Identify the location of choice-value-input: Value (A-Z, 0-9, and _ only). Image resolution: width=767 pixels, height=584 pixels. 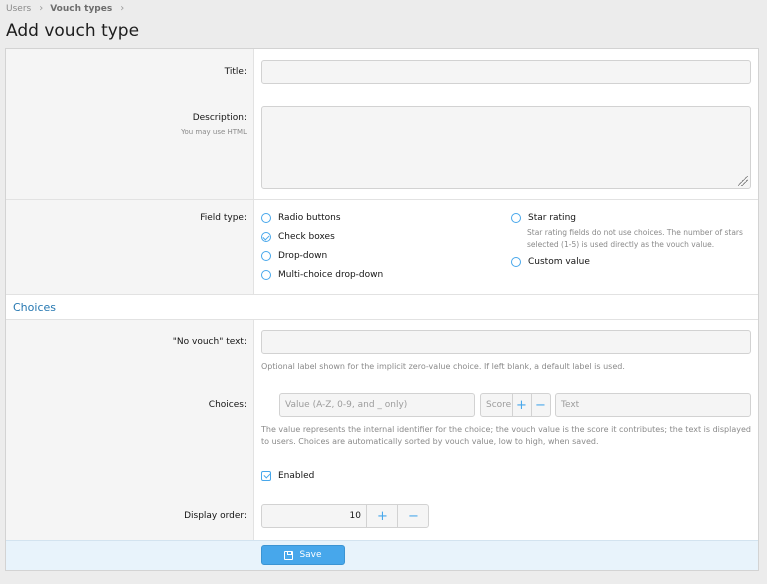
(377, 405).